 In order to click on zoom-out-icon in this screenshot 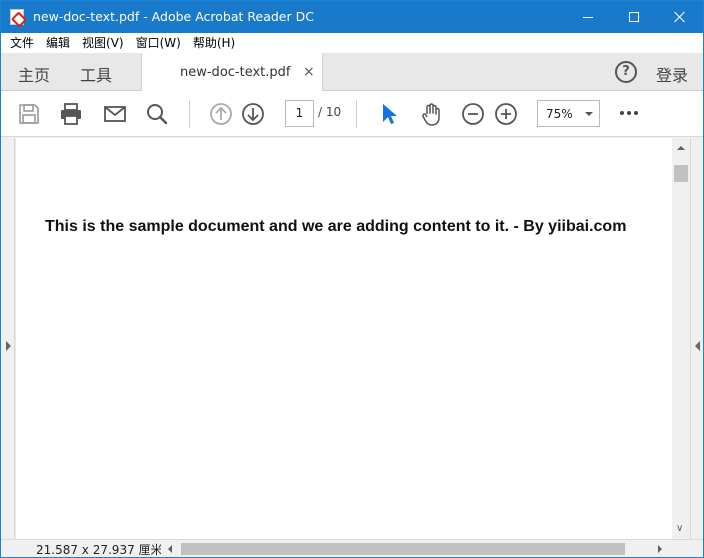, I will do `click(473, 114)`.